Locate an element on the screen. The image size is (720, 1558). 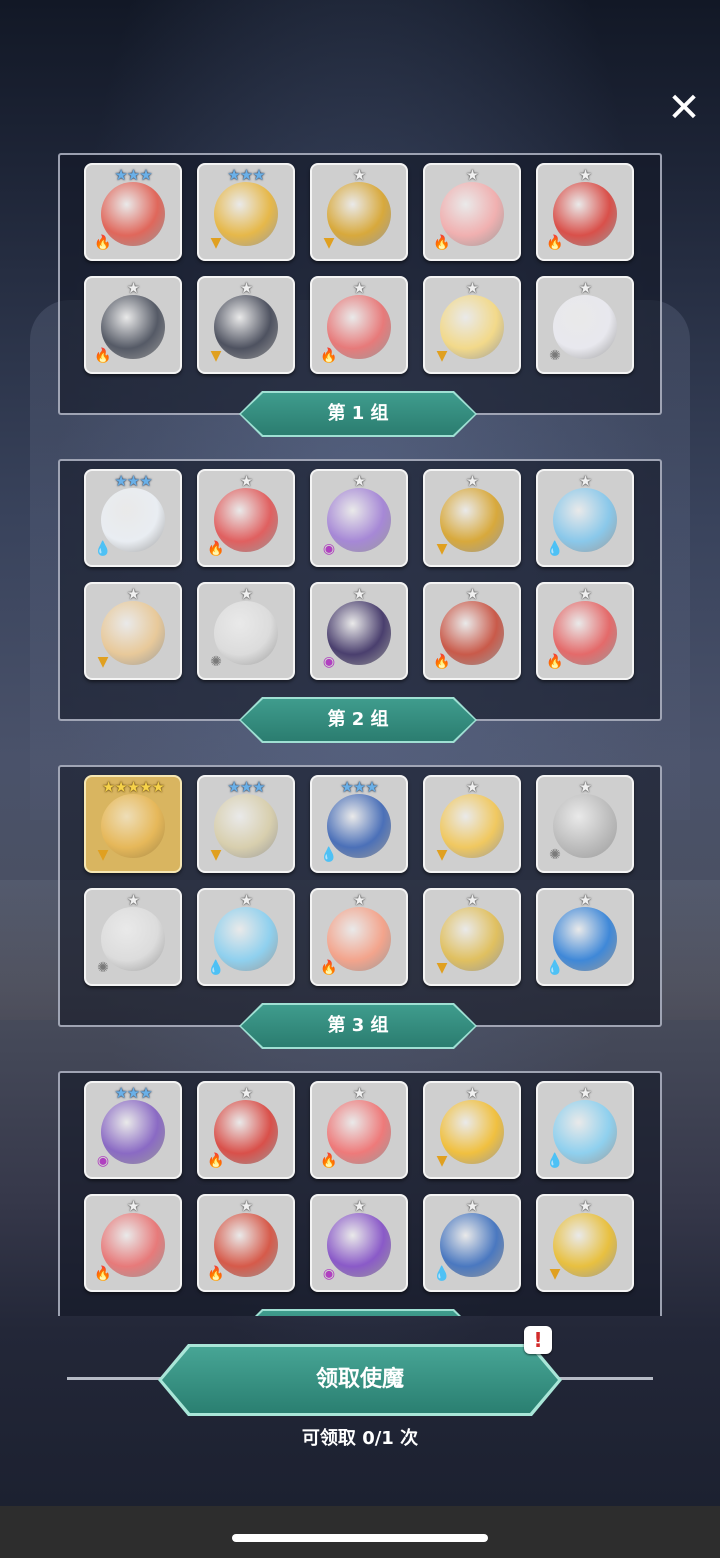
monster-card: ★★★ ◉ is located at coordinates (133, 1130).